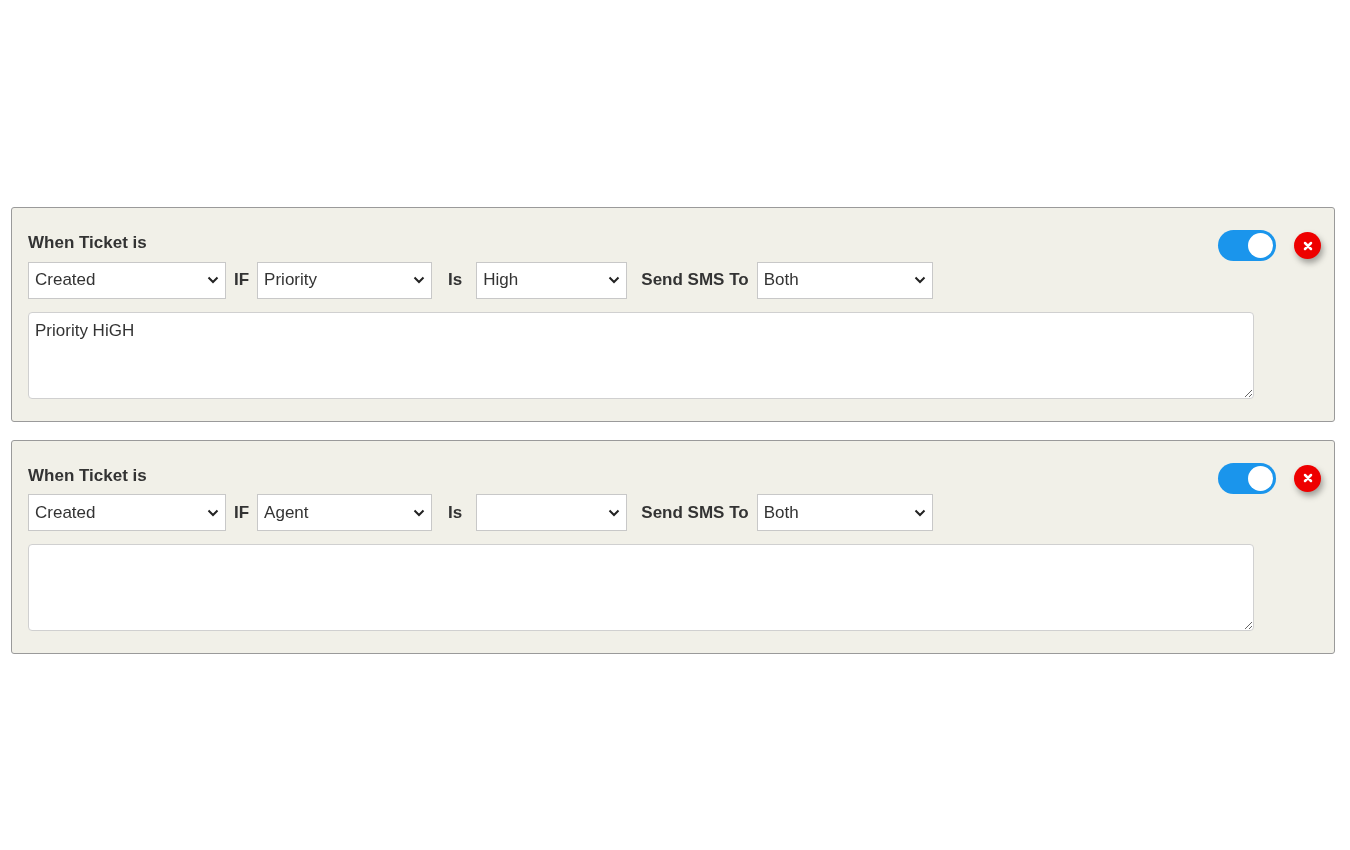 The width and height of the screenshot is (1350, 850). I want to click on dropdown: Priority, so click(345, 280).